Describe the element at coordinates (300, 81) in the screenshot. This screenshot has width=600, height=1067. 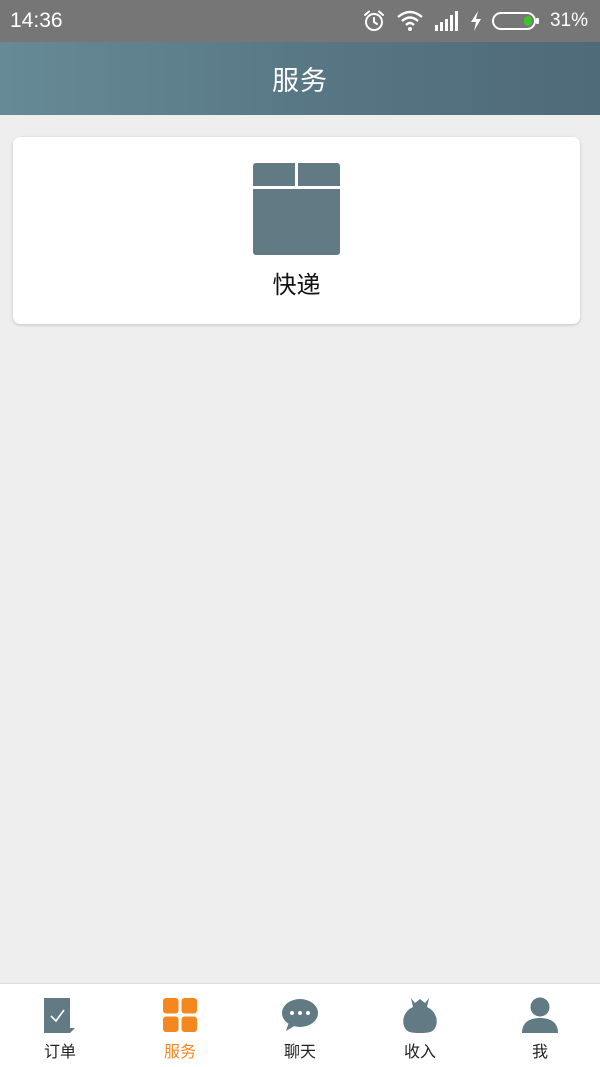
I see `page-title: 服务` at that location.